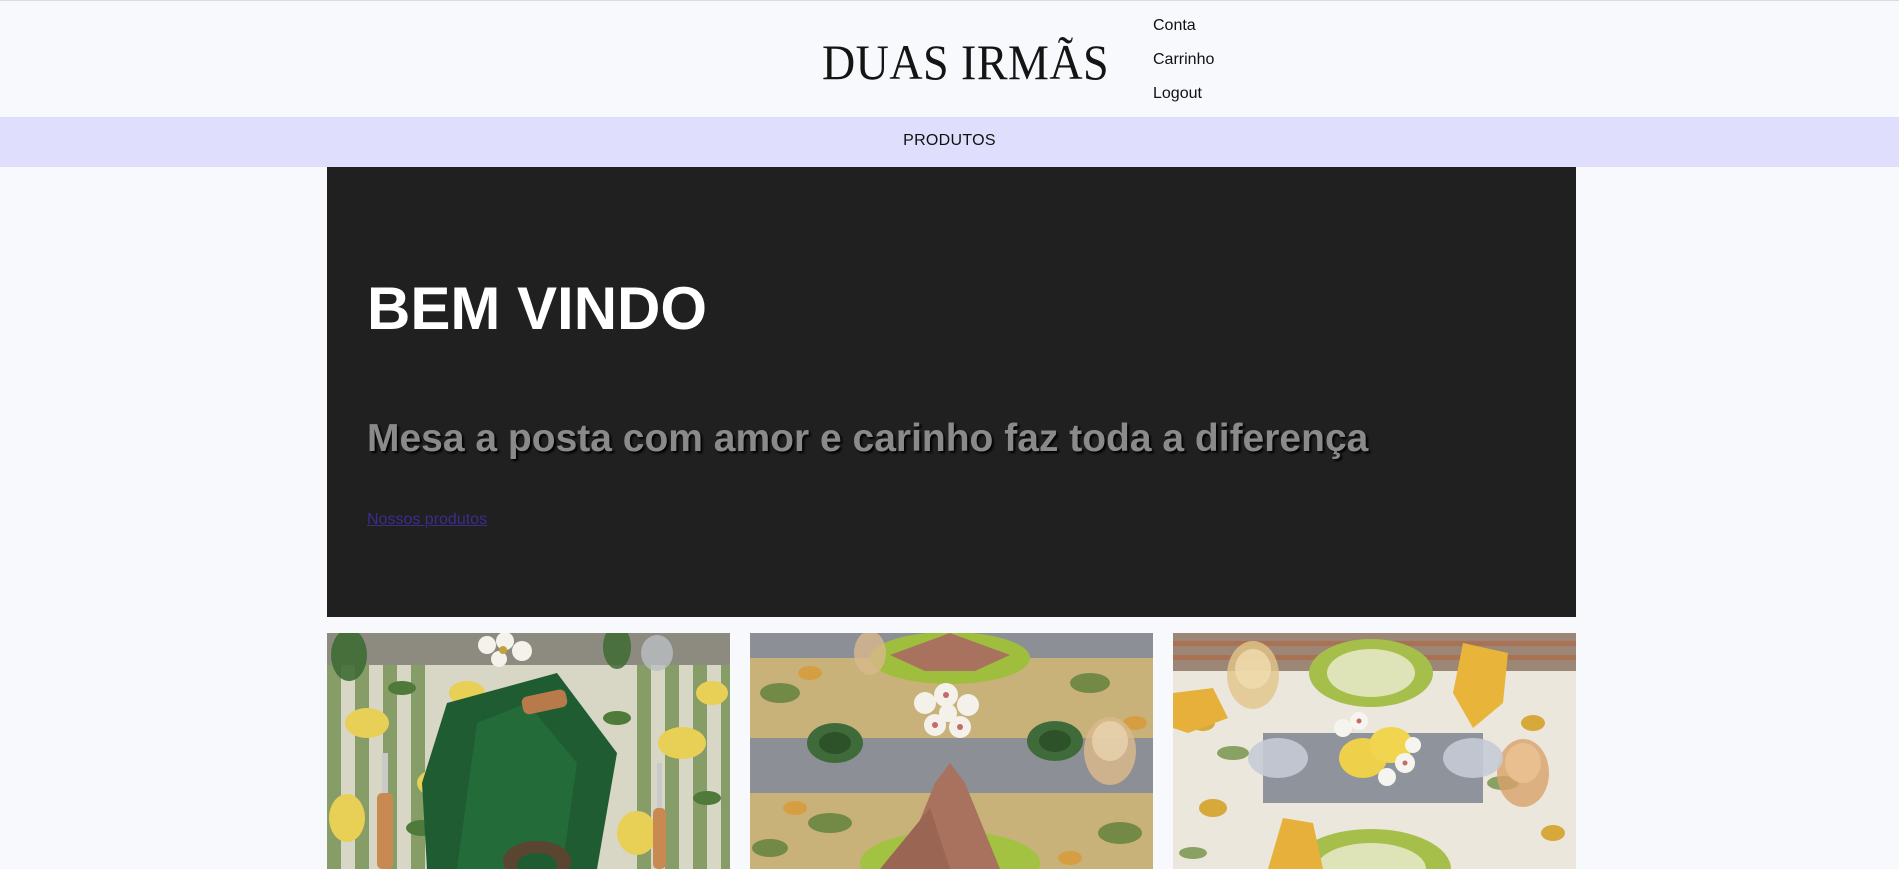  I want to click on main-navbar: PRODUTOS, so click(949, 142).